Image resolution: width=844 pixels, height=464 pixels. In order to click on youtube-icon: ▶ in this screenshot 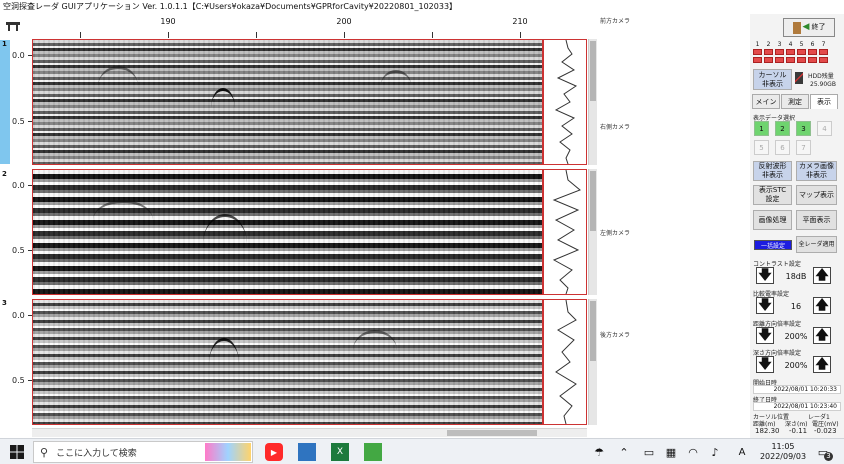, I will do `click(274, 452)`.